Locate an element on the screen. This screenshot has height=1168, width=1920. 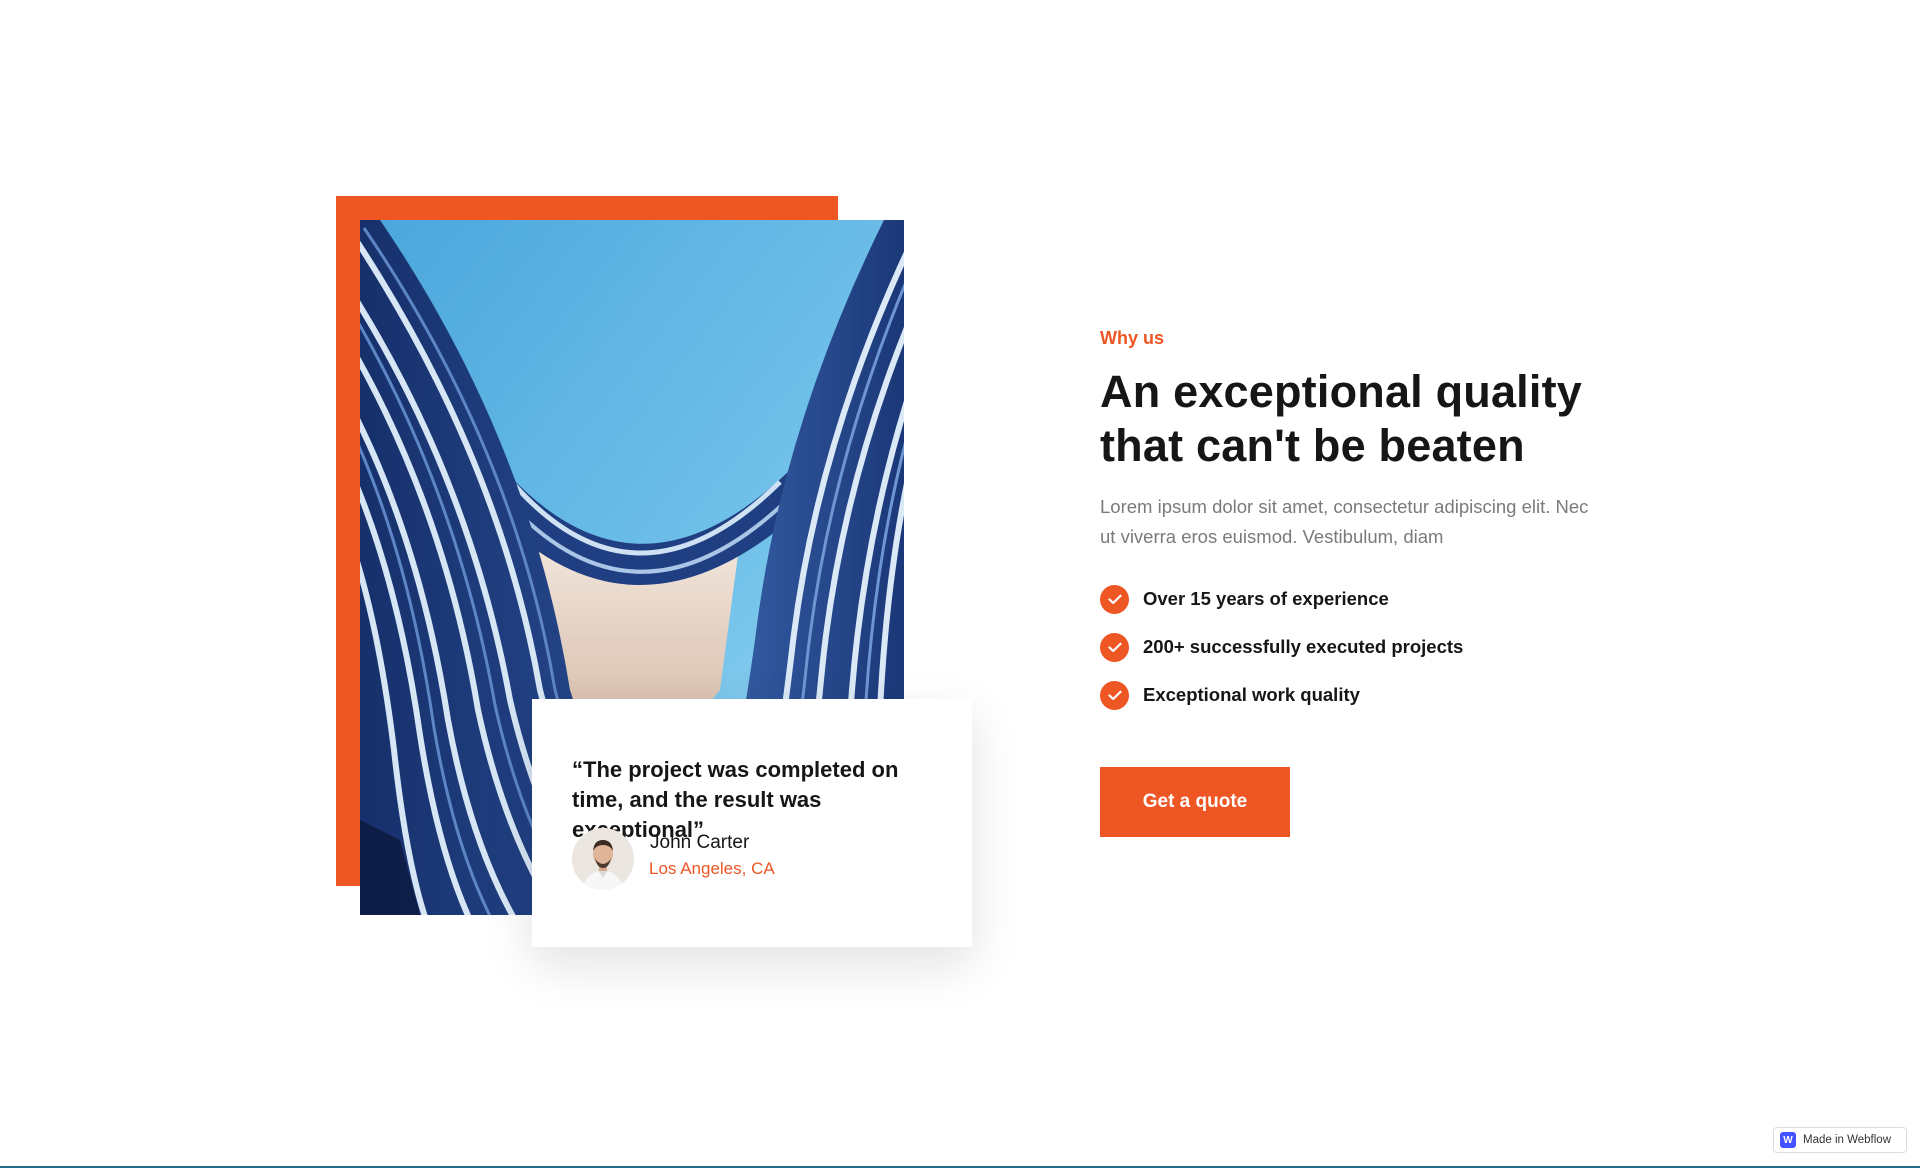
feature-label: 200+ successfully executed projects is located at coordinates (1303, 646).